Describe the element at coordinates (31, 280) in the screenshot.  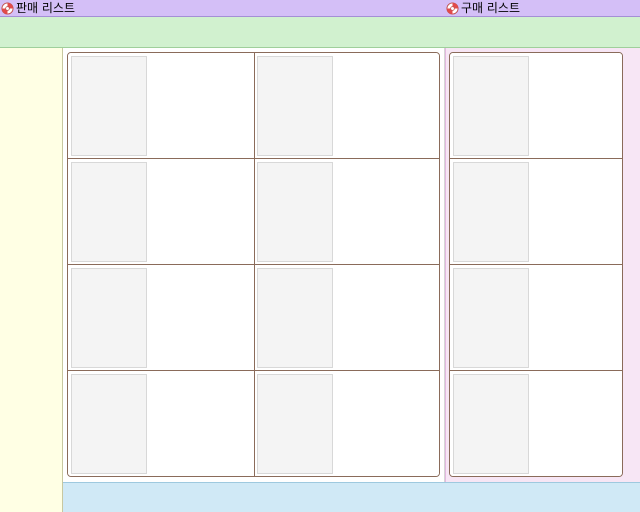
I see `left-sidebar` at that location.